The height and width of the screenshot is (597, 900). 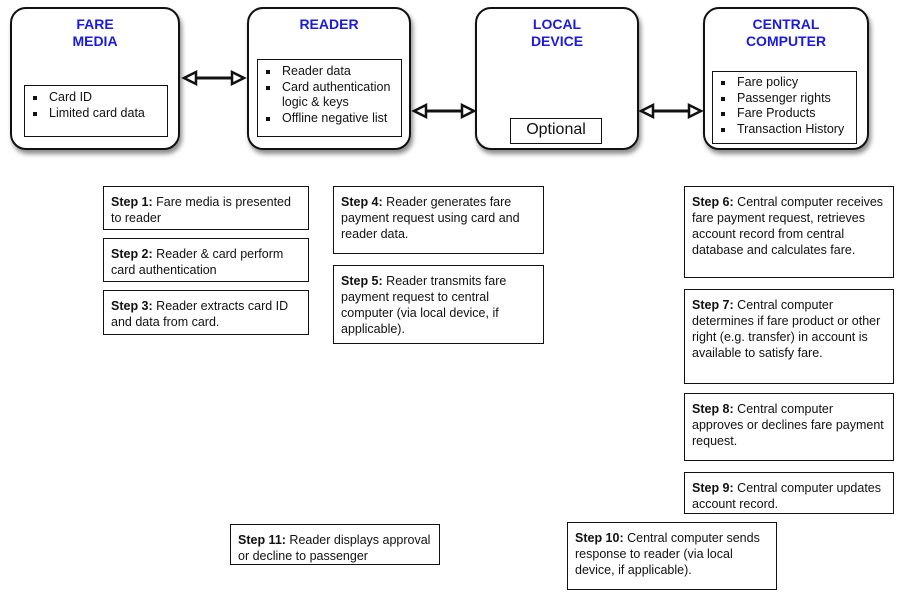 I want to click on step-label: Step 2:, so click(x=132, y=254).